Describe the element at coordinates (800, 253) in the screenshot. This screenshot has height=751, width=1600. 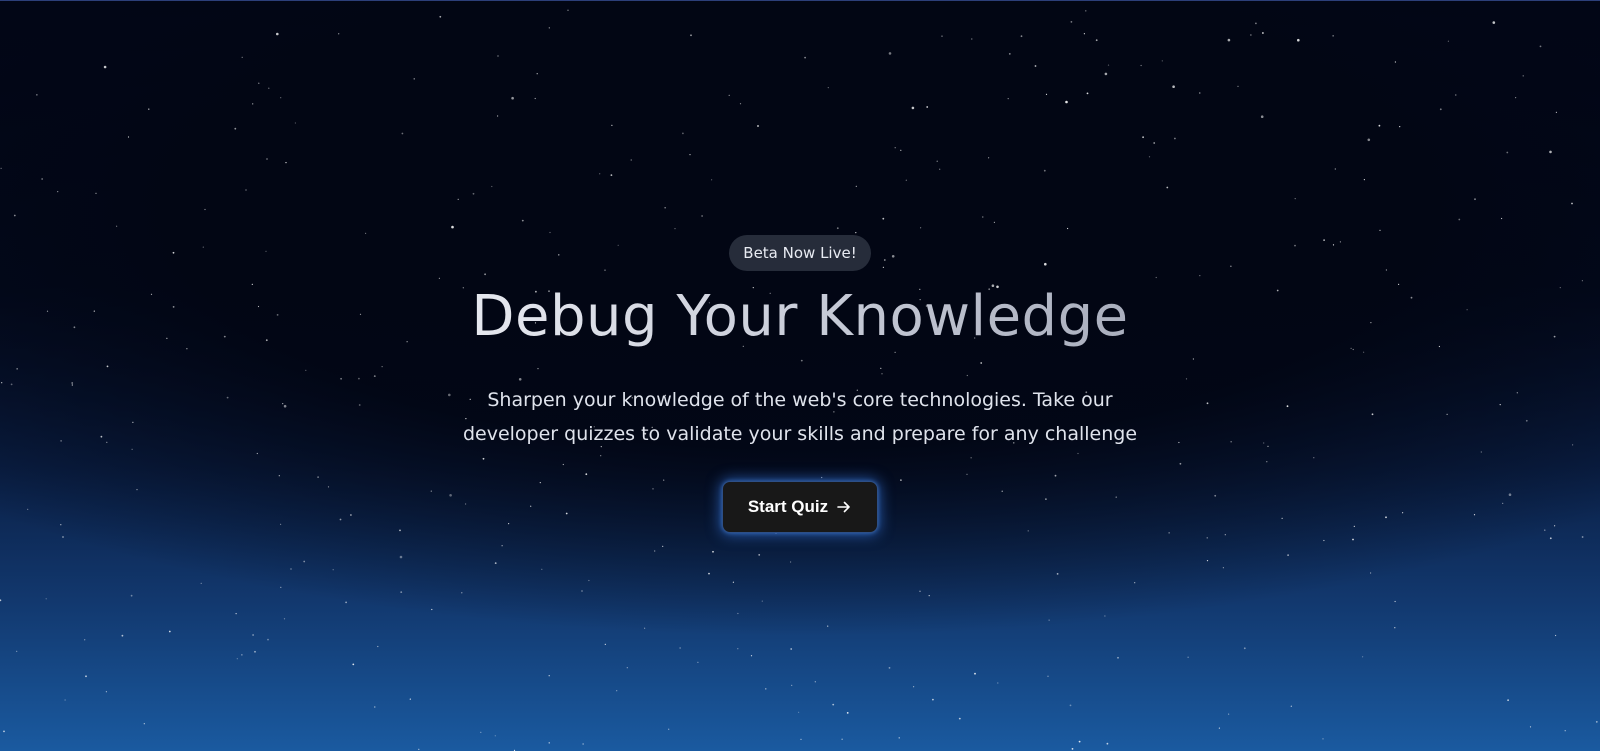
I see `beta-badge: Beta Now Live!` at that location.